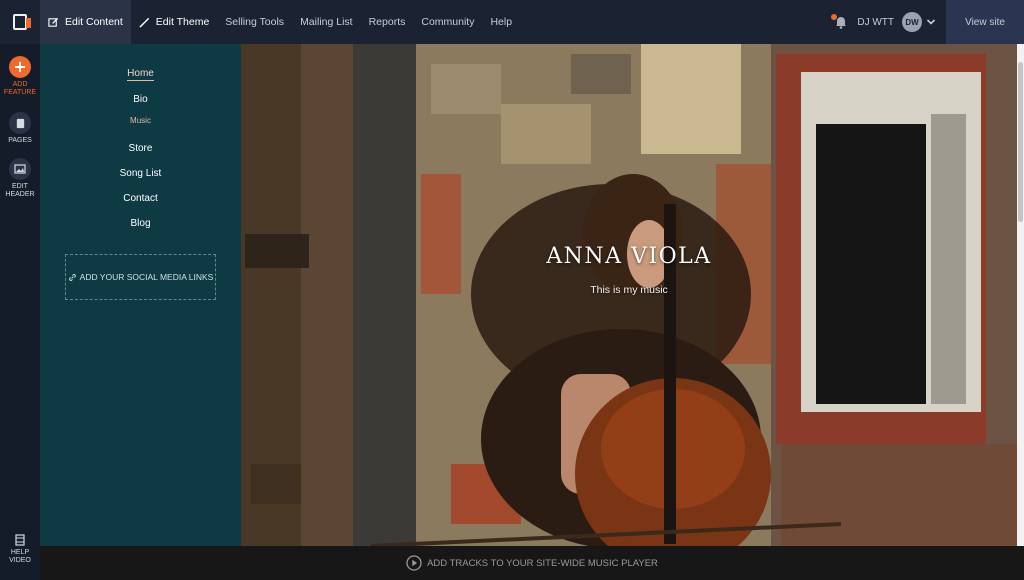  I want to click on logo-mark-icon, so click(22, 22).